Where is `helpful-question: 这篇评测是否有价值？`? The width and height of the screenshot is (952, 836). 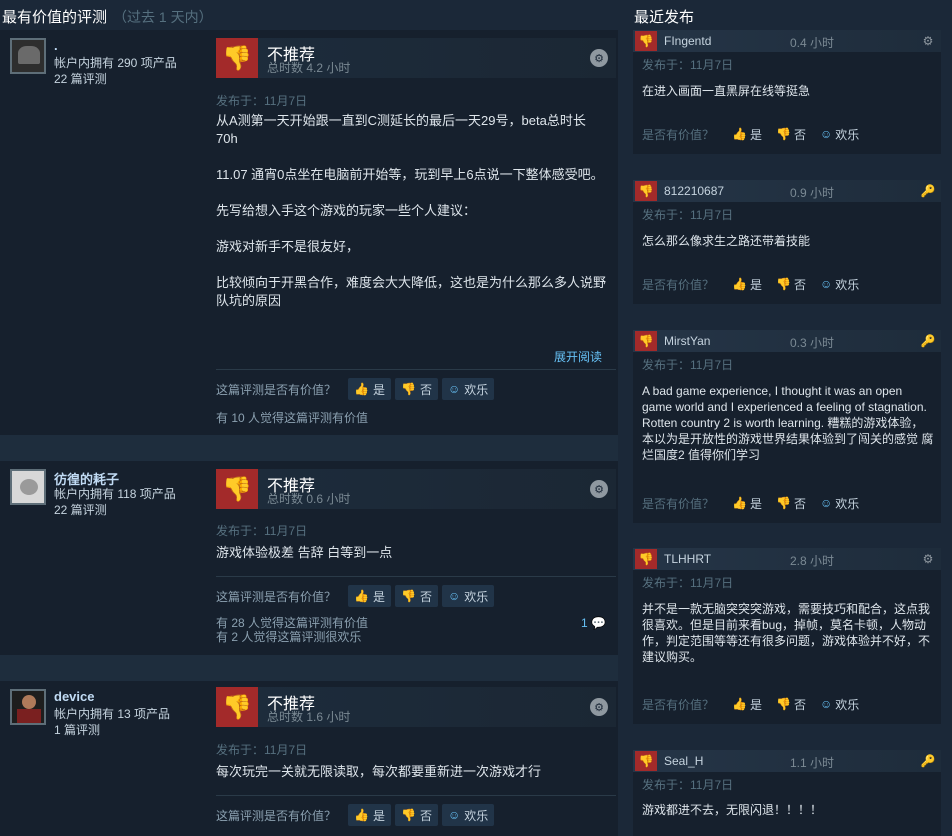 helpful-question: 这篇评测是否有价值？ is located at coordinates (276, 389).